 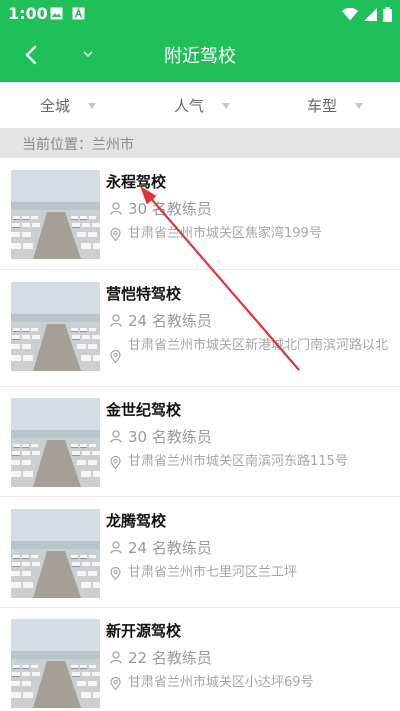 I want to click on filter-area: 全城, so click(x=68, y=105).